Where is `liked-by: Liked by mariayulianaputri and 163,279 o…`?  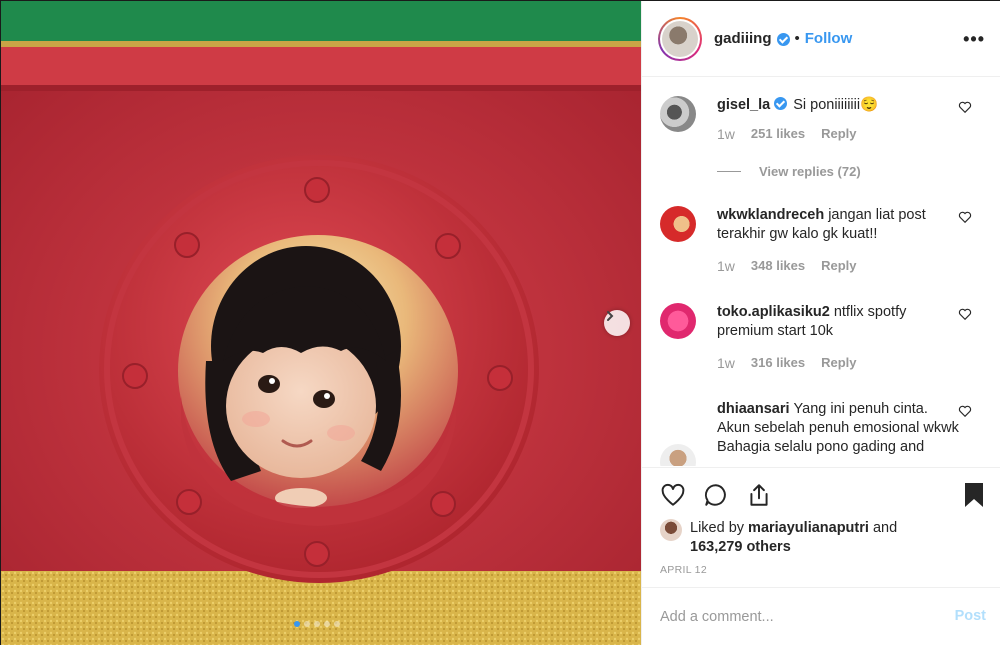 liked-by: Liked by mariayulianaputri and 163,279 o… is located at coordinates (778, 538).